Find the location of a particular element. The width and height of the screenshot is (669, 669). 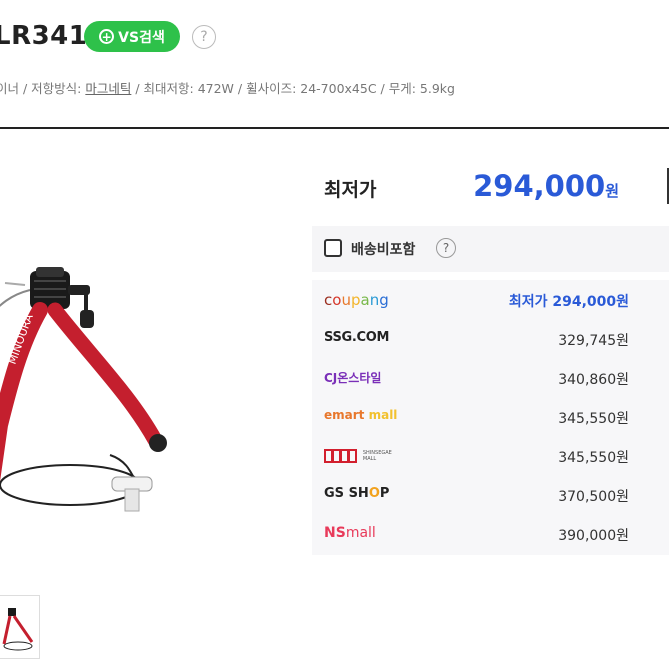

seller-row-emart: emart mall 345,550원 is located at coordinates (490, 417).